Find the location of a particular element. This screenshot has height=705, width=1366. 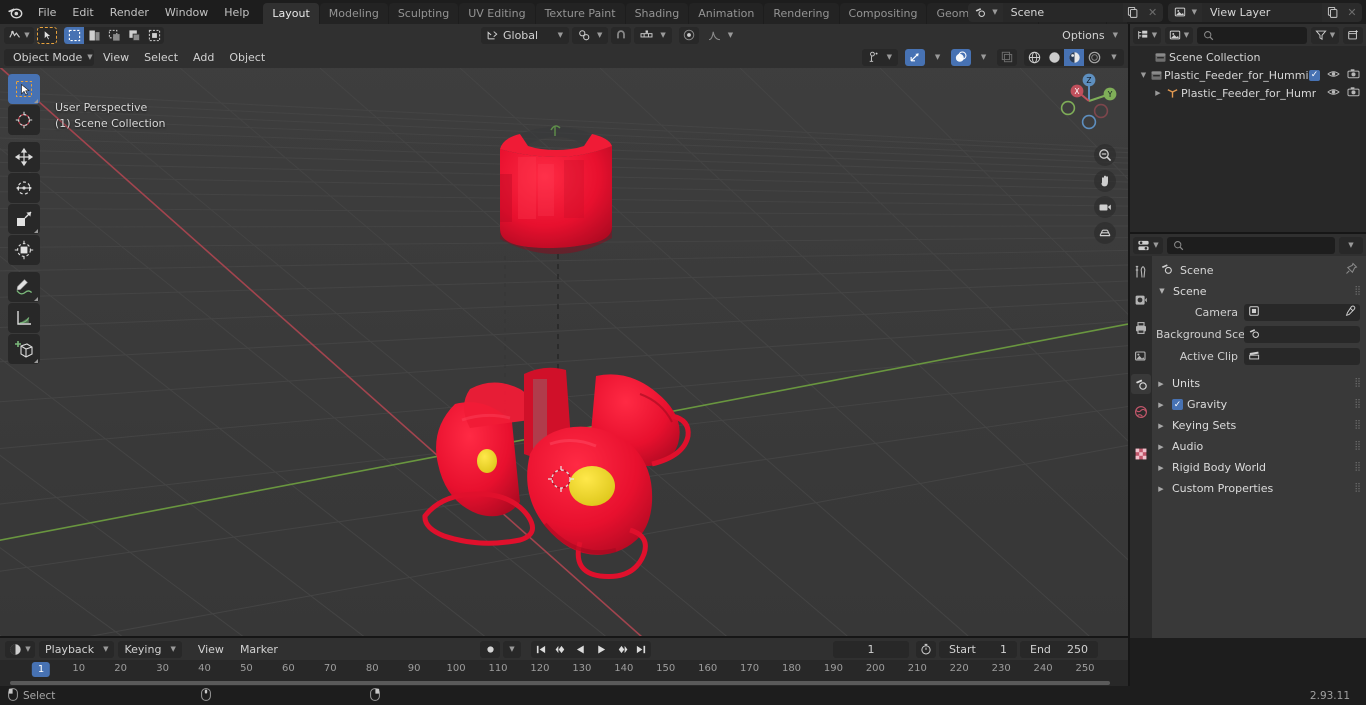

jump-to-start-button is located at coordinates (541, 649).